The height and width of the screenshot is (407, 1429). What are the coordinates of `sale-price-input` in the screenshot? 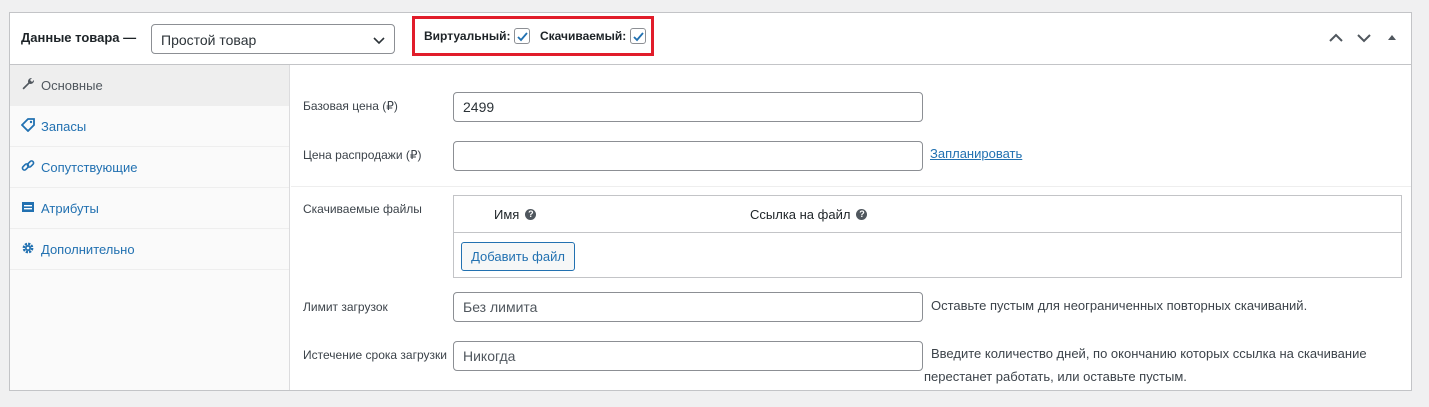 It's located at (688, 156).